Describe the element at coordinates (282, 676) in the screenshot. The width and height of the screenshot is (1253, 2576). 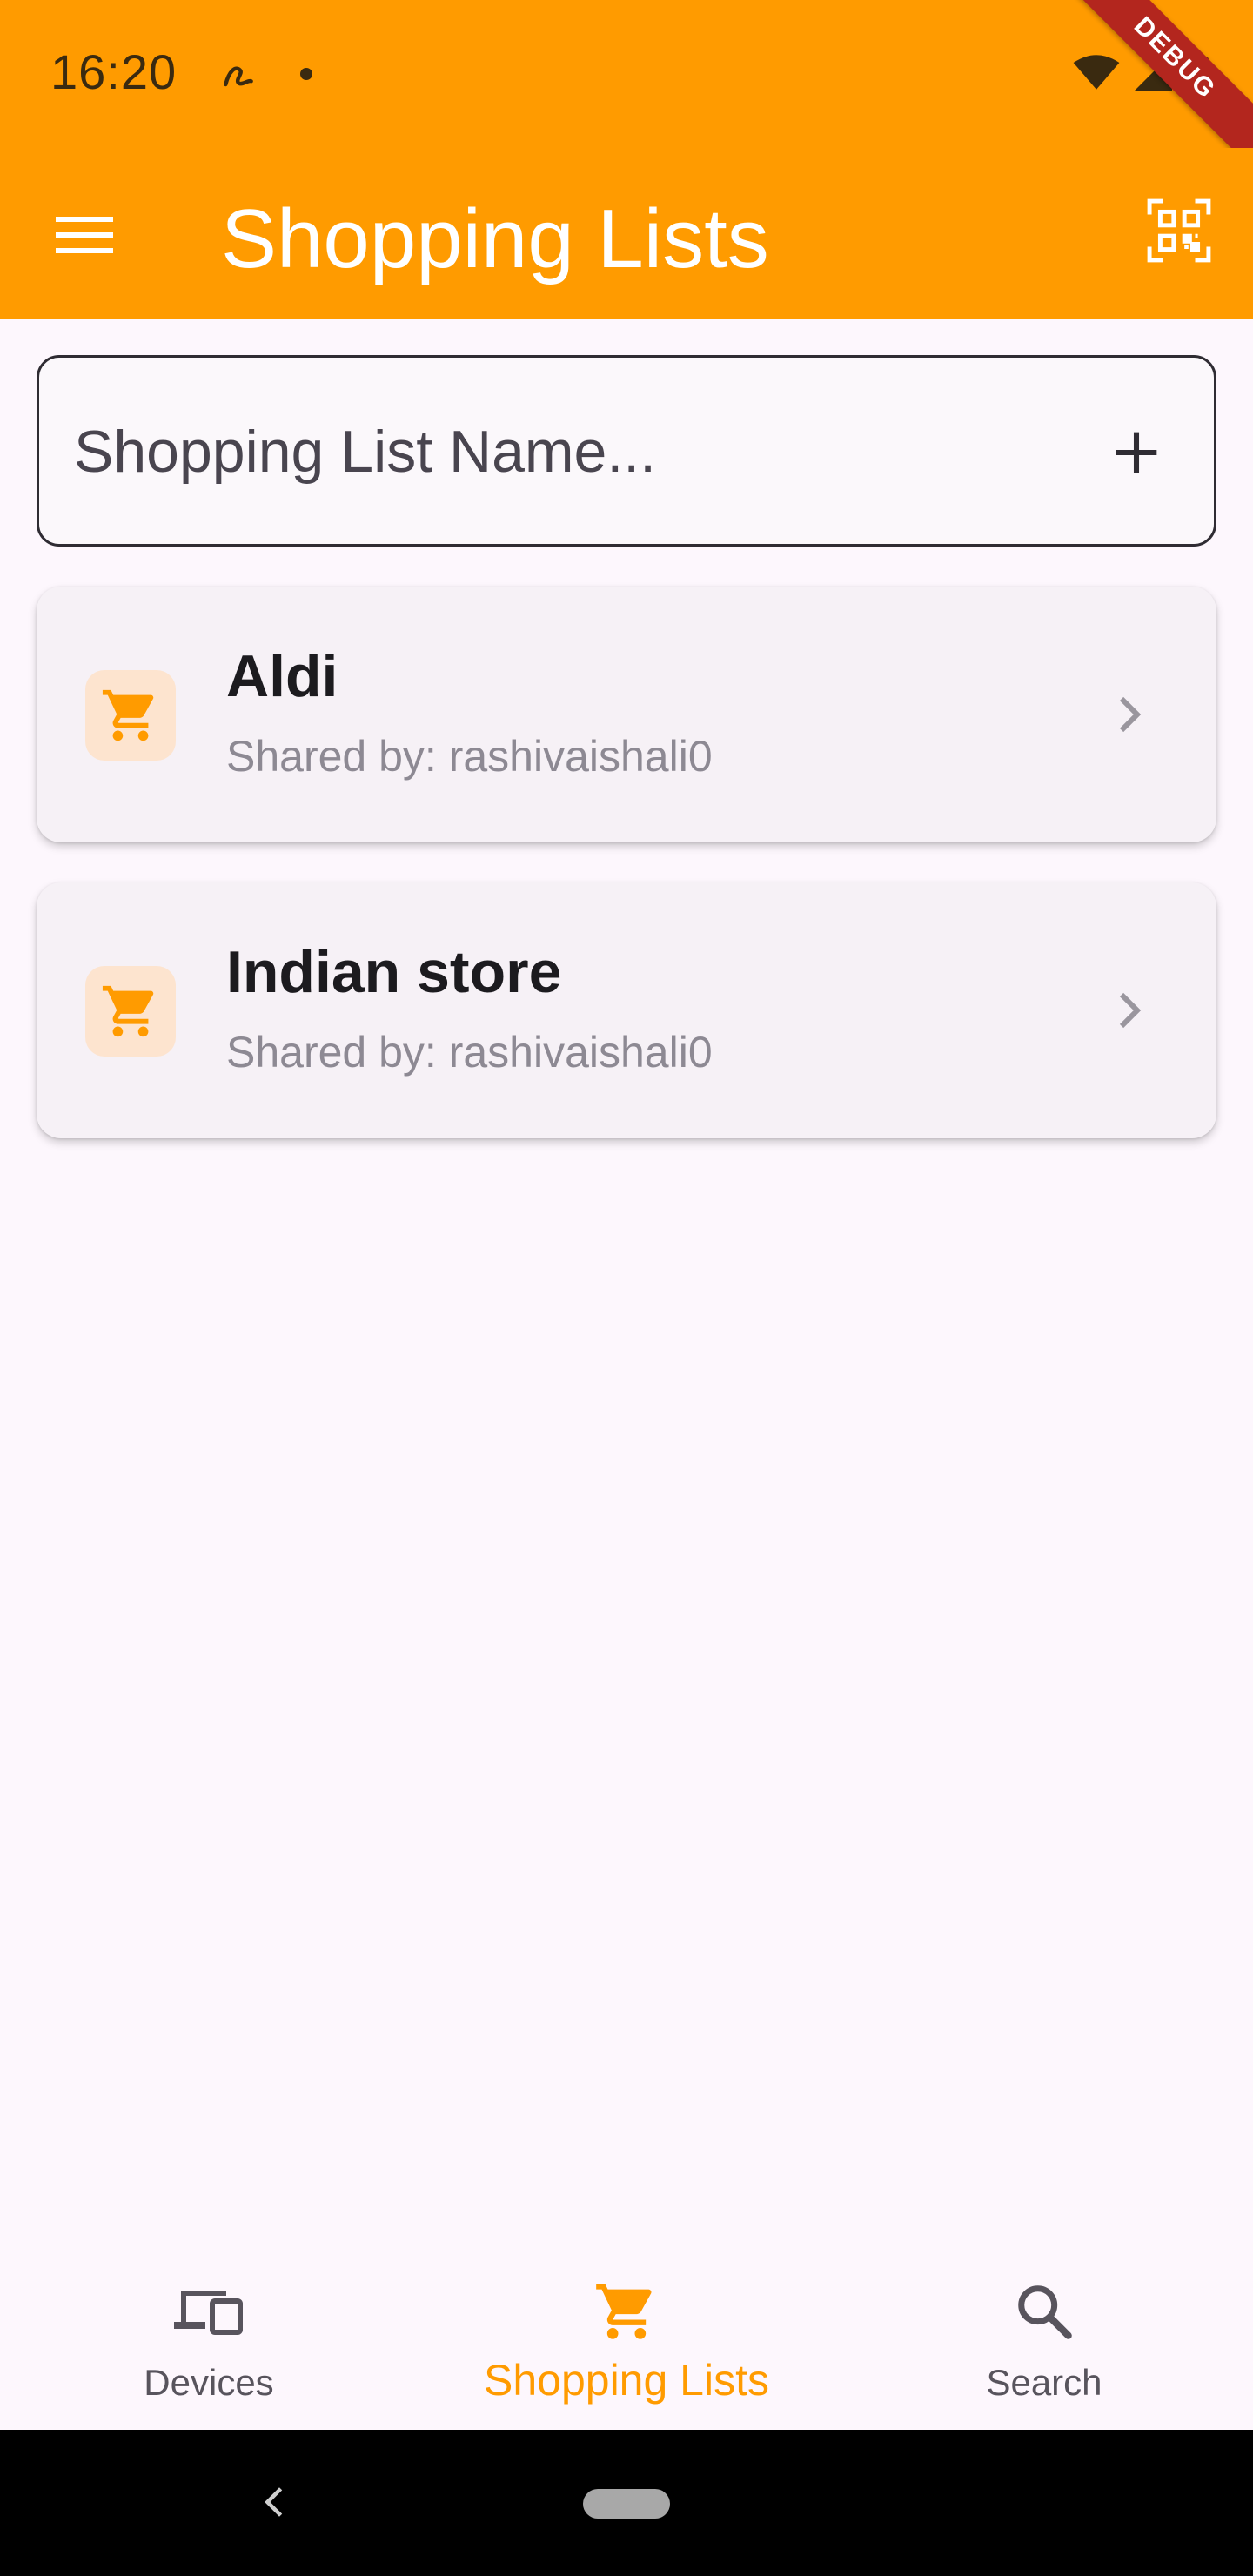
I see `list-name: Aldi` at that location.